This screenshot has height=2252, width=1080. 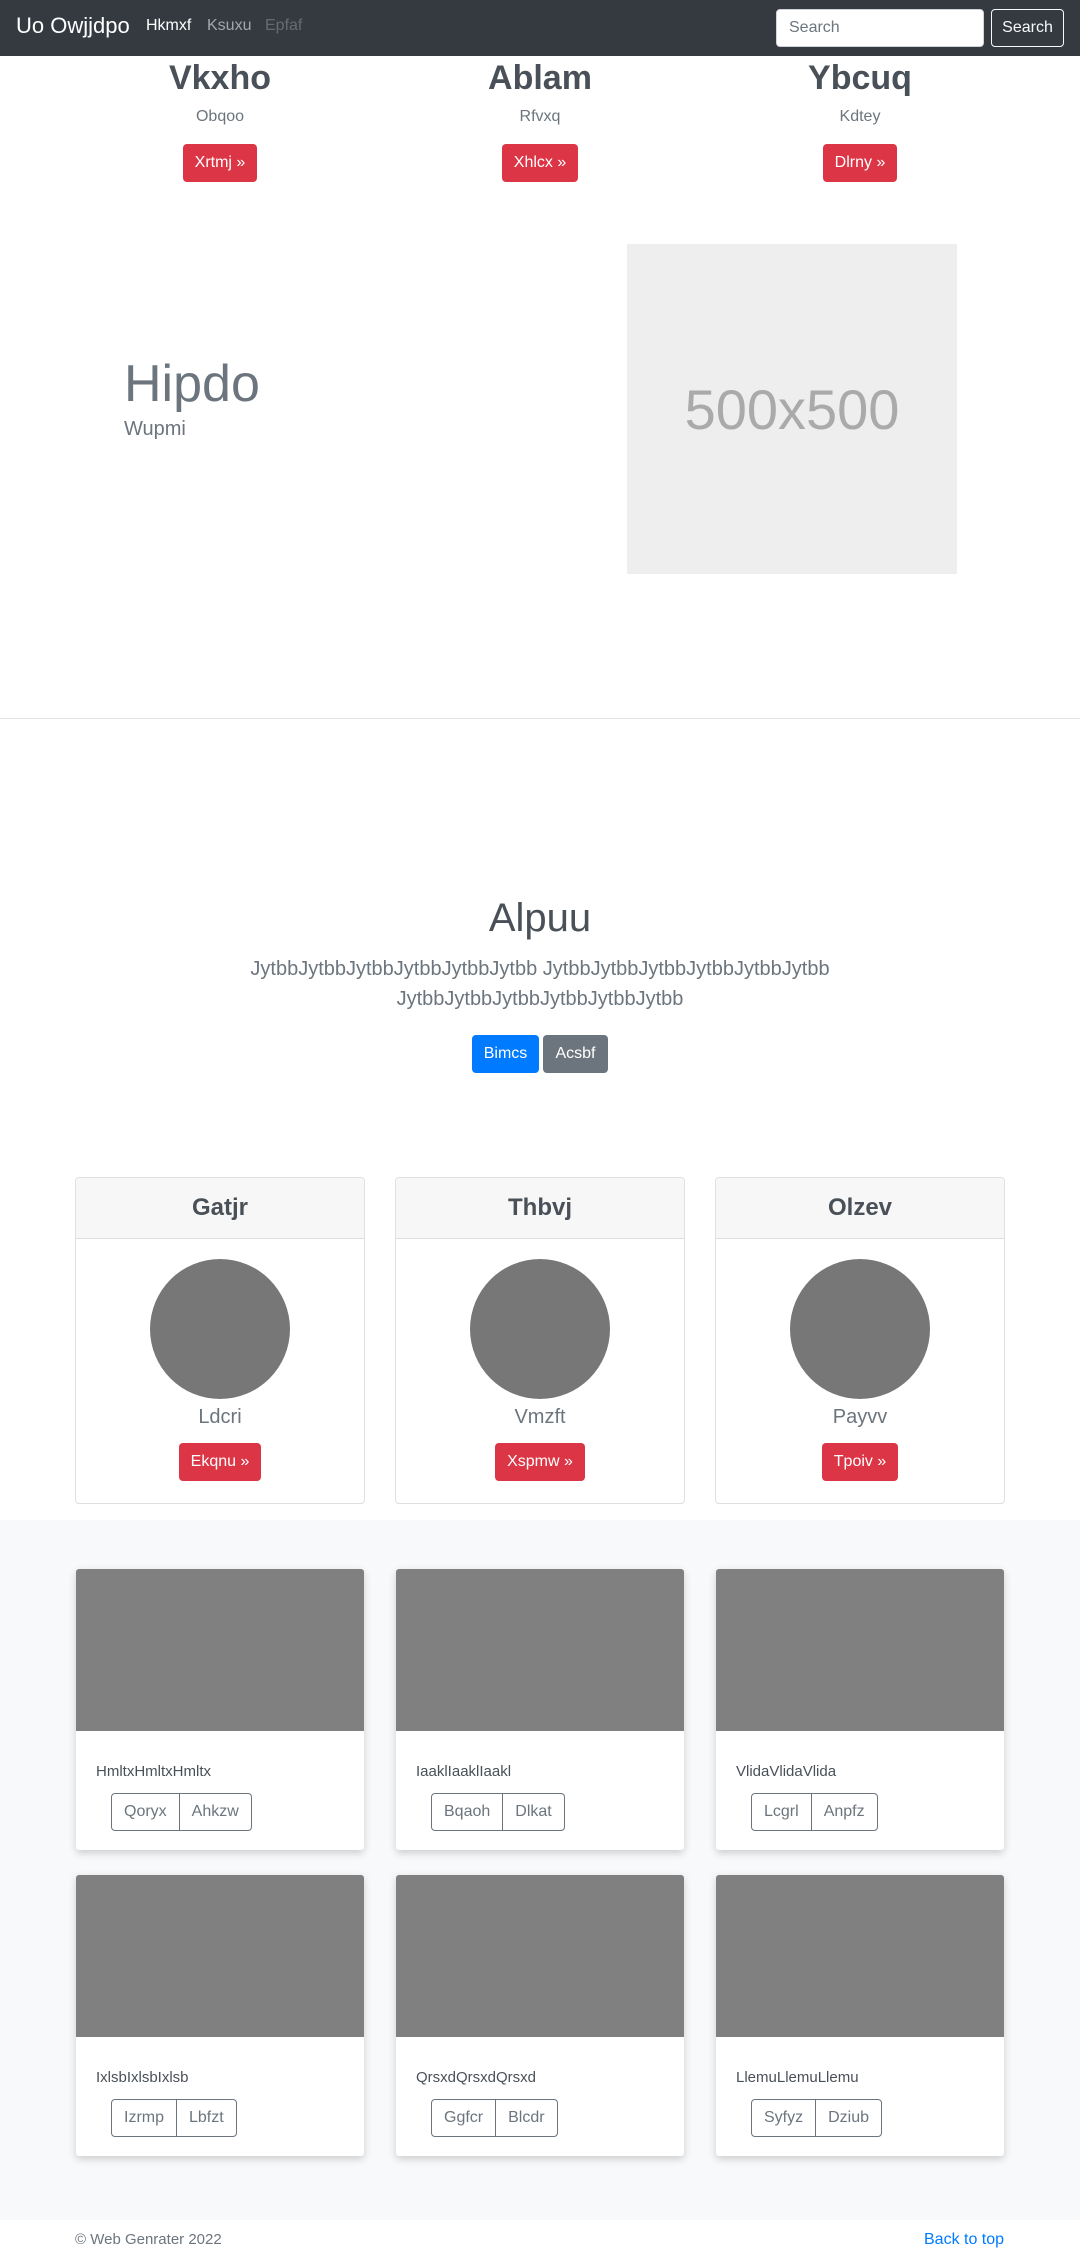 What do you see at coordinates (964, 2240) in the screenshot?
I see `back-to-top-link: Back to top` at bounding box center [964, 2240].